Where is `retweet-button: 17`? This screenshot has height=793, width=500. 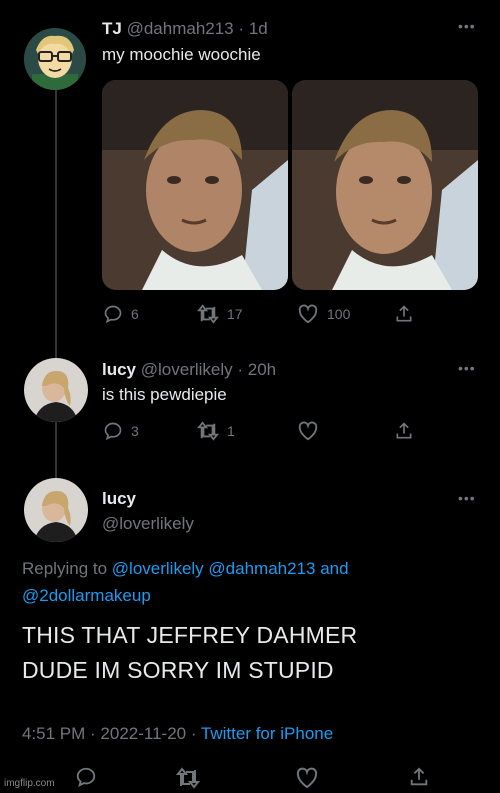 retweet-button: 17 is located at coordinates (220, 314).